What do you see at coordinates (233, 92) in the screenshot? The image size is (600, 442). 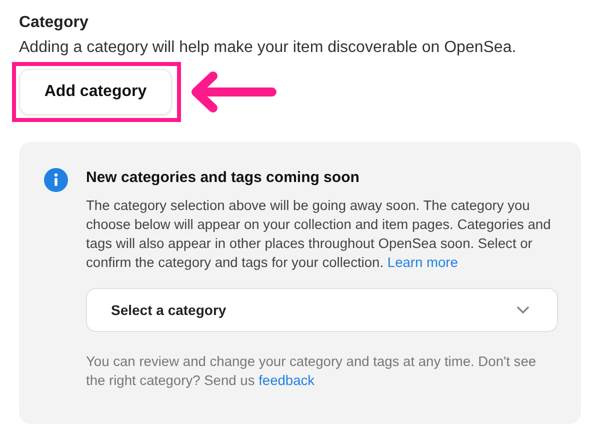 I see `arrow-icon` at bounding box center [233, 92].